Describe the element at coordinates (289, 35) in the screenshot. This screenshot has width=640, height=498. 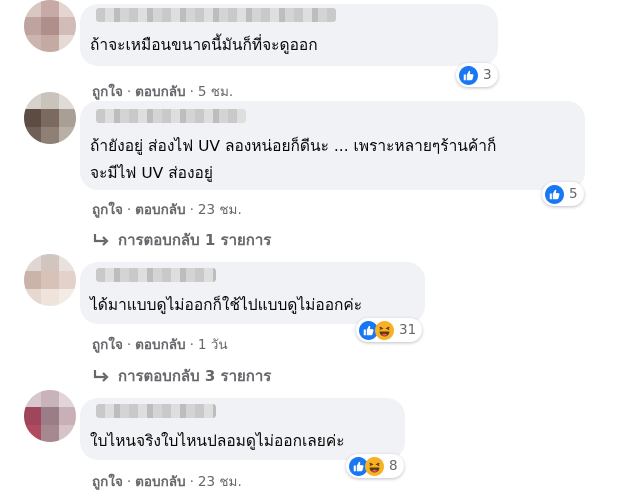
I see `comment-bubble: ถ้าจะเหมือนขนาดนี้มันก็ที่จะดูออก` at that location.